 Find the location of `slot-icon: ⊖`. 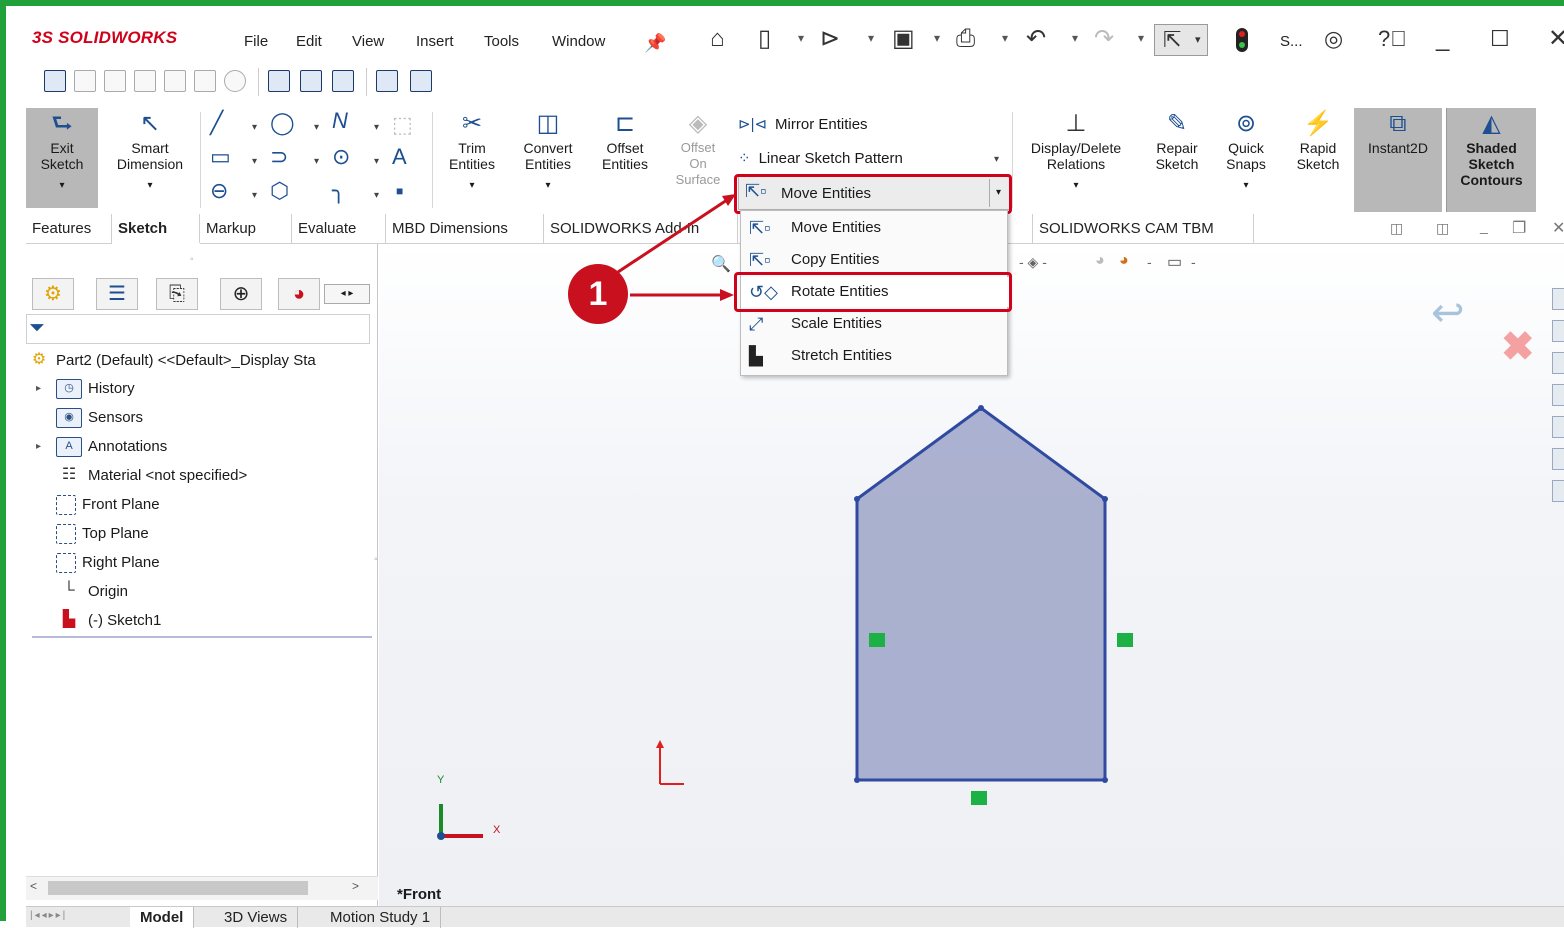

slot-icon: ⊖ is located at coordinates (219, 191).